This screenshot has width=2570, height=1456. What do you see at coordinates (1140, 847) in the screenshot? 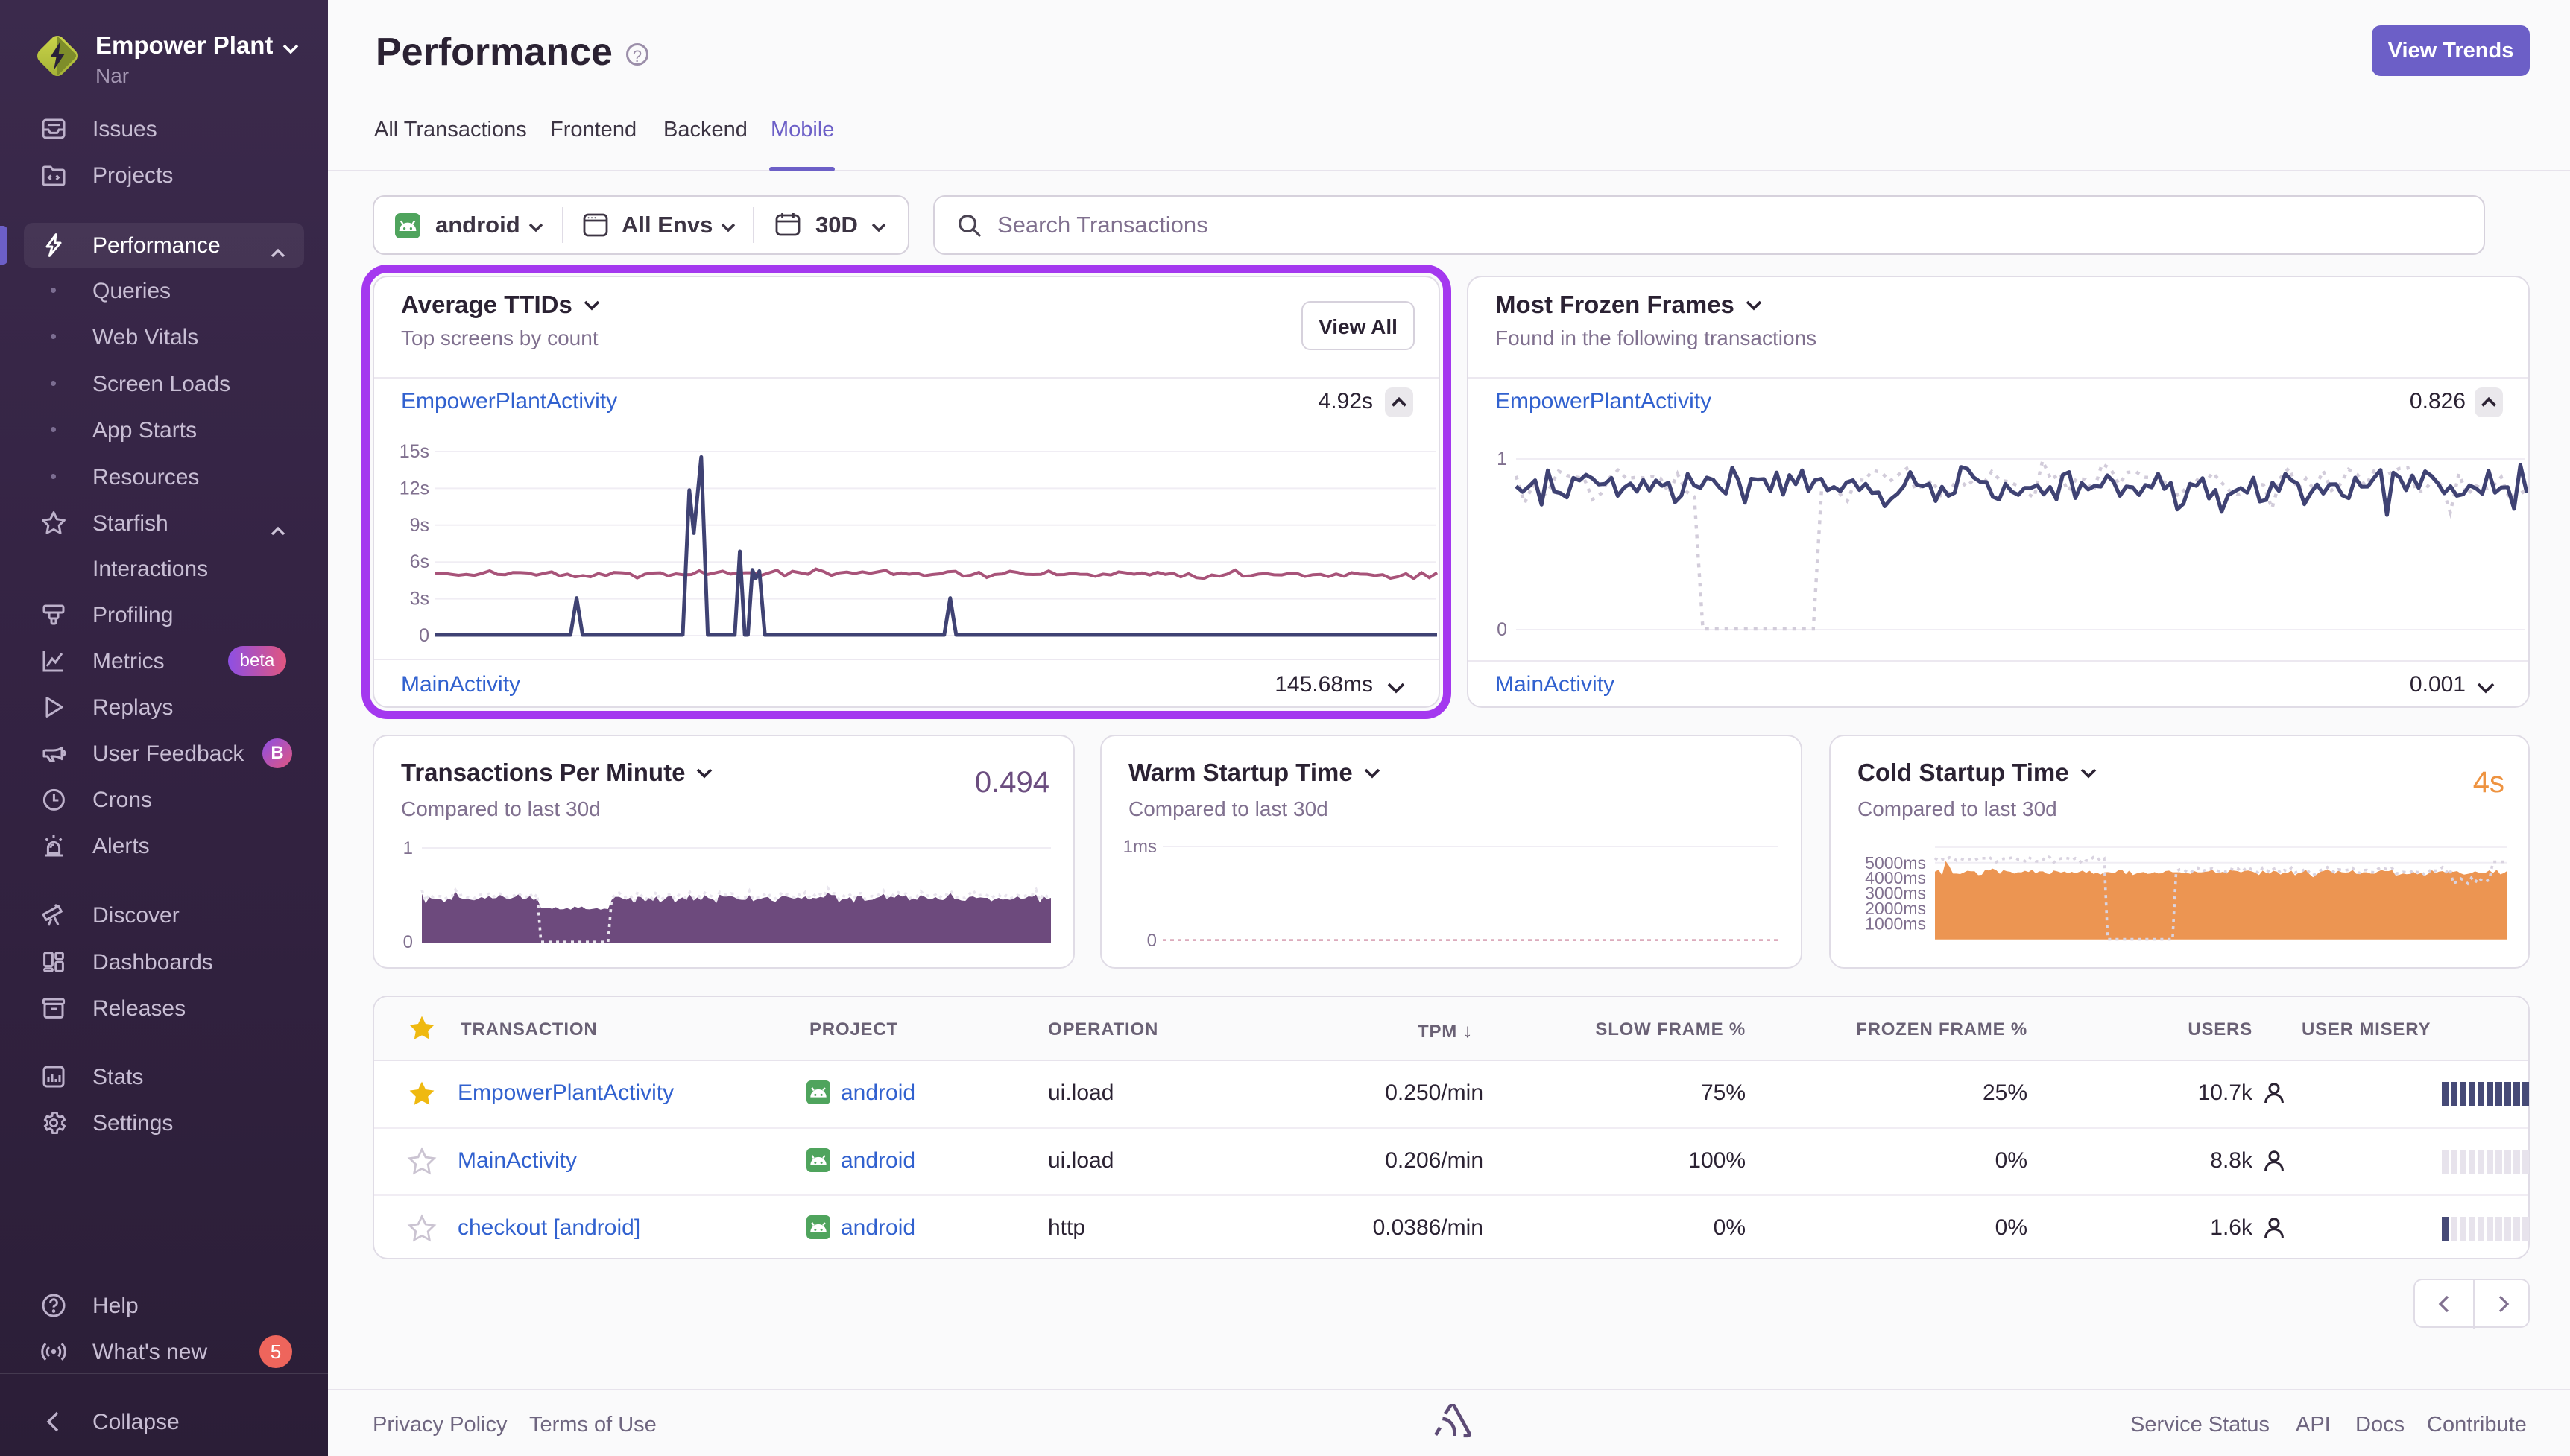
I see `svg-text: 1ms` at bounding box center [1140, 847].